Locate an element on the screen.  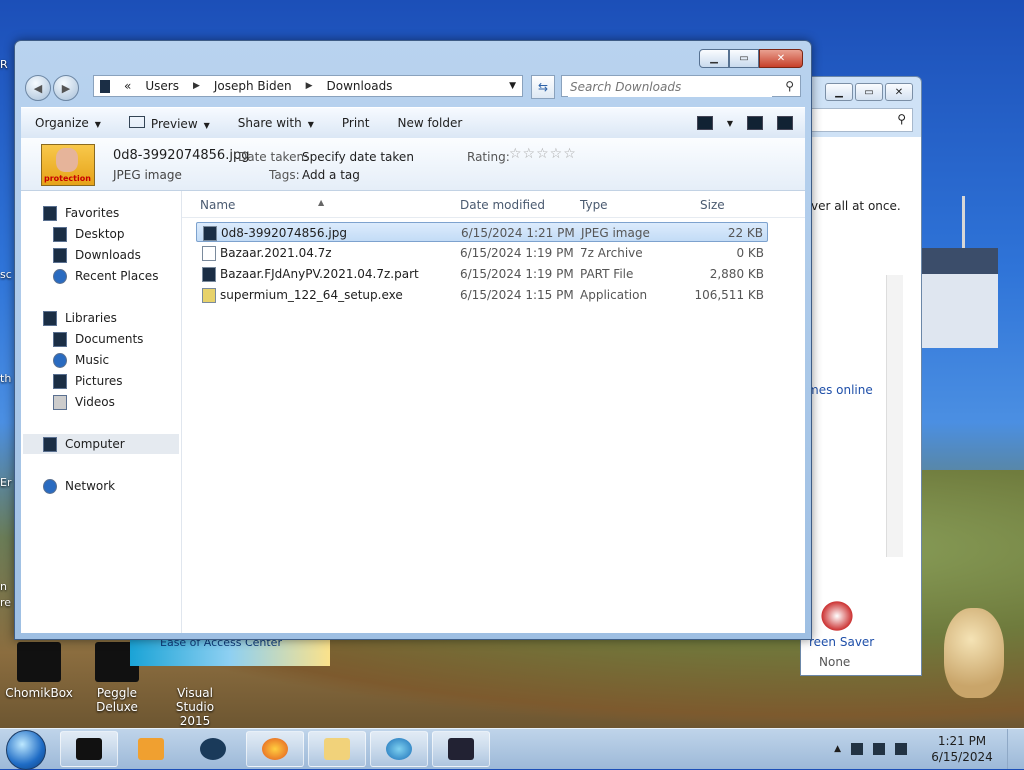
taskbar-media-player is located at coordinates (151, 749).